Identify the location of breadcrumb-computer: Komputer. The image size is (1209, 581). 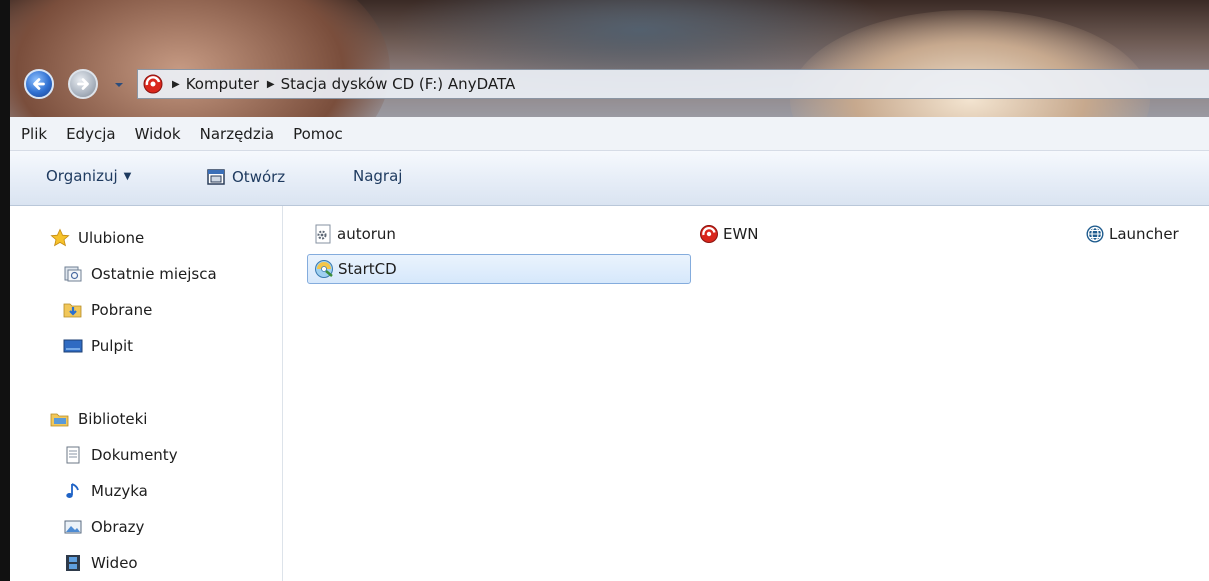
(222, 84).